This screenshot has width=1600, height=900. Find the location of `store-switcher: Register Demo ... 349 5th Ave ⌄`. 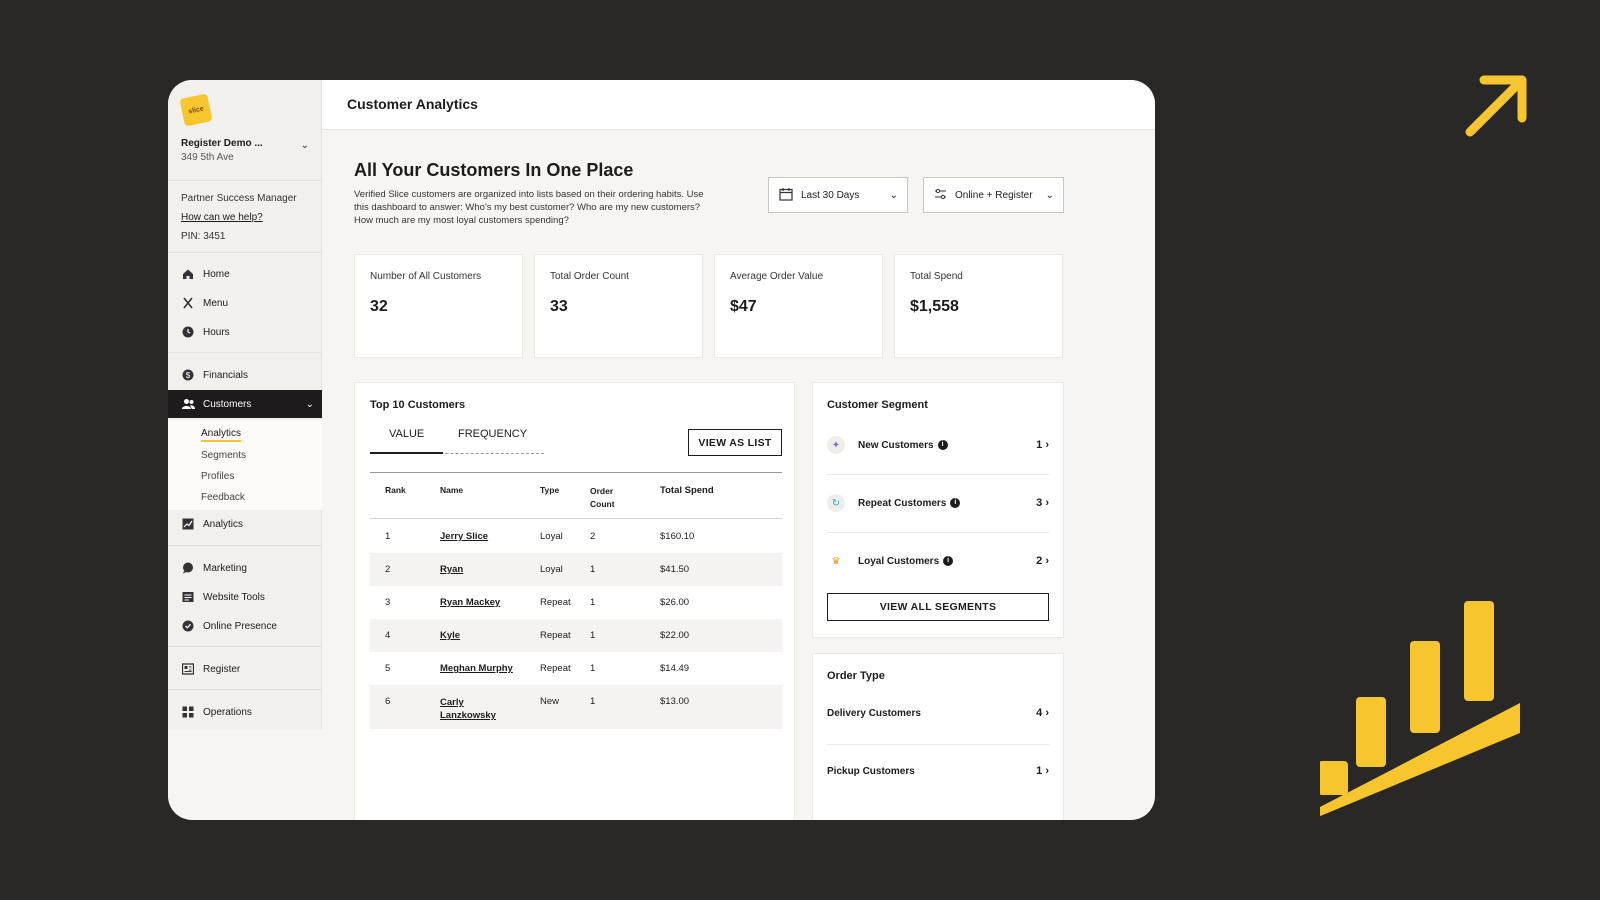

store-switcher: Register Demo ... 349 5th Ave ⌄ is located at coordinates (246, 150).